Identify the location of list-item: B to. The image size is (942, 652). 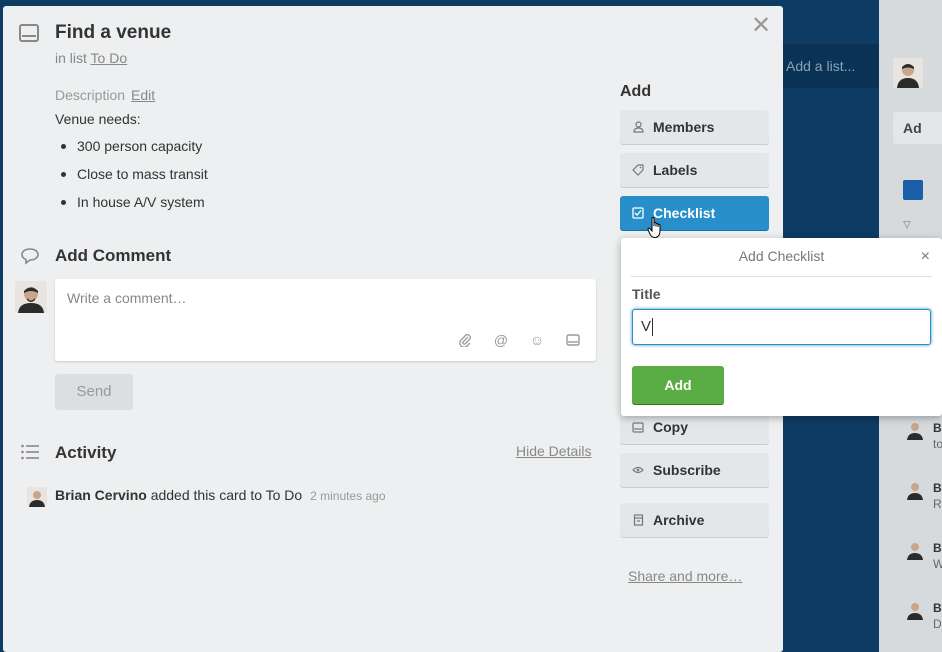
(923, 437).